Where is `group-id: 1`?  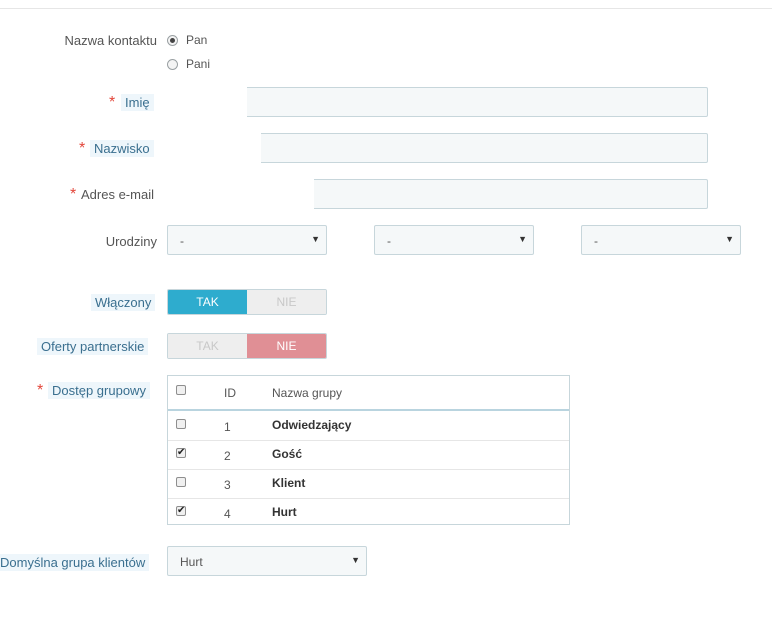 group-id: 1 is located at coordinates (227, 427).